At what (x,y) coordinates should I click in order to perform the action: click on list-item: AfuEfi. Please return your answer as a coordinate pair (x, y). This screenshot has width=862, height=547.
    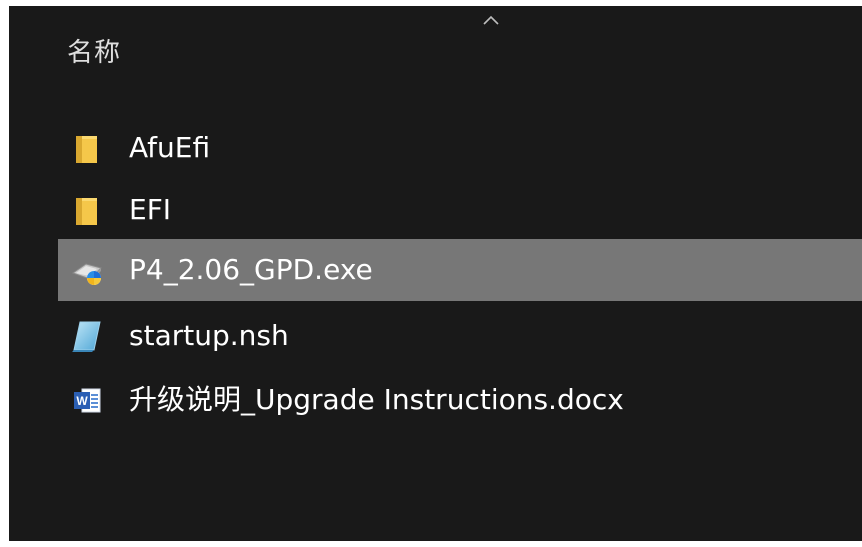
    Looking at the image, I should click on (460, 148).